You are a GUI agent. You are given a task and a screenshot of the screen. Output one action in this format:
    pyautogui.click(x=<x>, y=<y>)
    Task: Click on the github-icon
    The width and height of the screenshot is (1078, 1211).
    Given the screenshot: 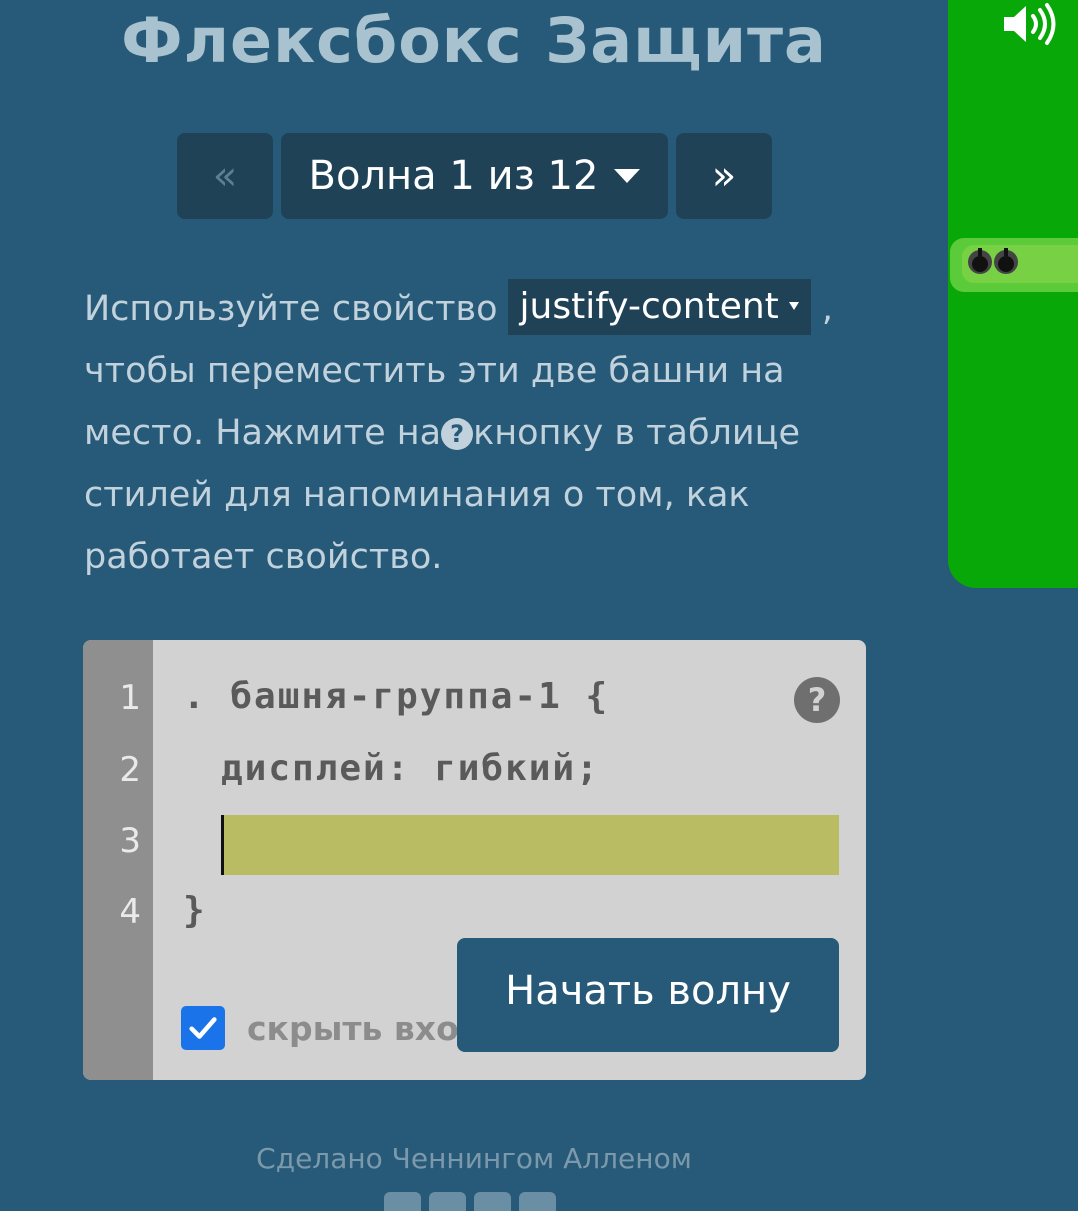 What is the action you would take?
    pyautogui.click(x=537, y=1201)
    